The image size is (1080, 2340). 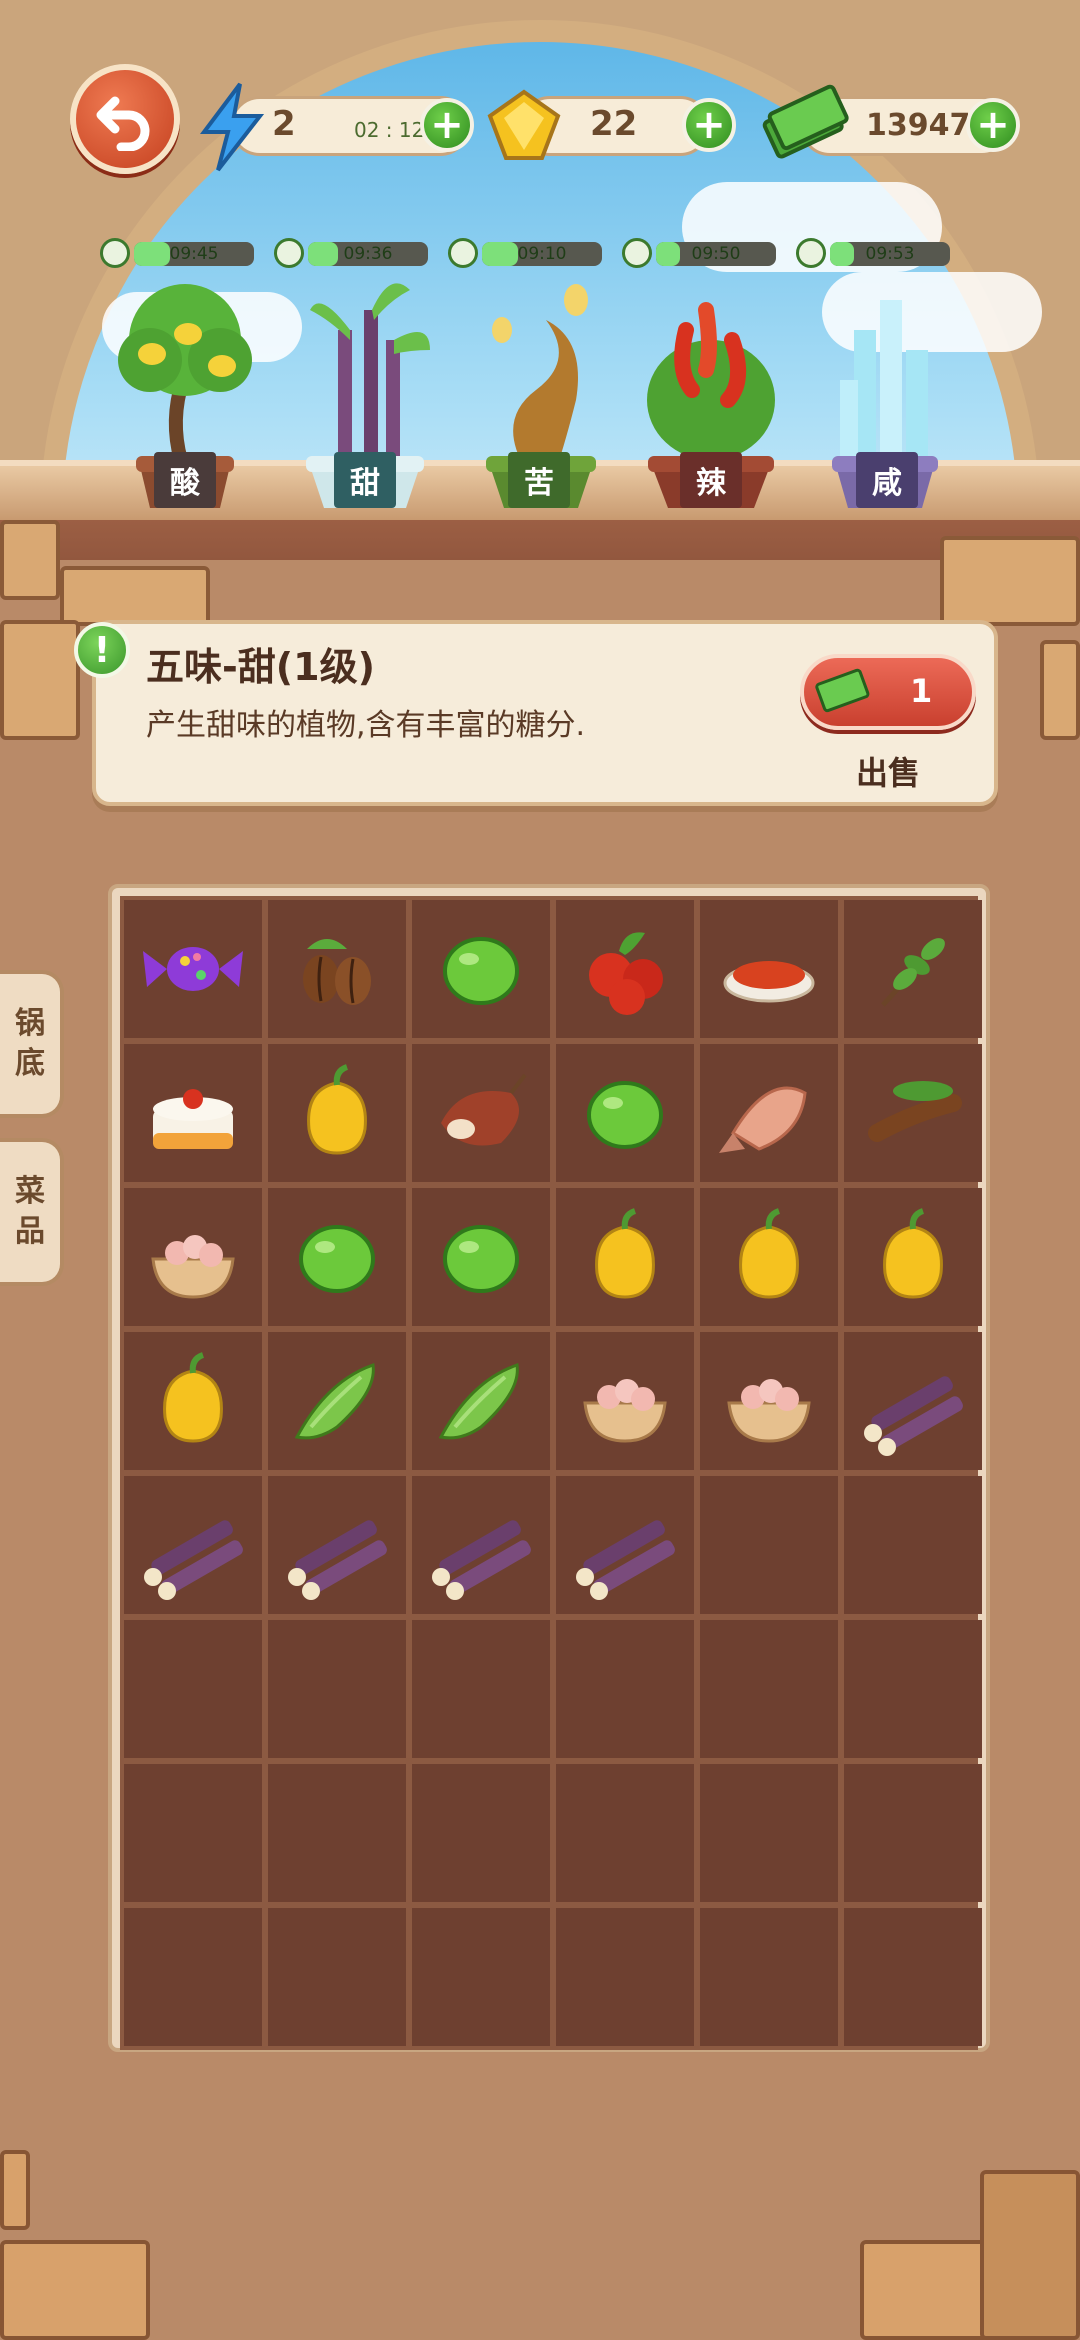 What do you see at coordinates (123, 123) in the screenshot?
I see `back-arrow-icon` at bounding box center [123, 123].